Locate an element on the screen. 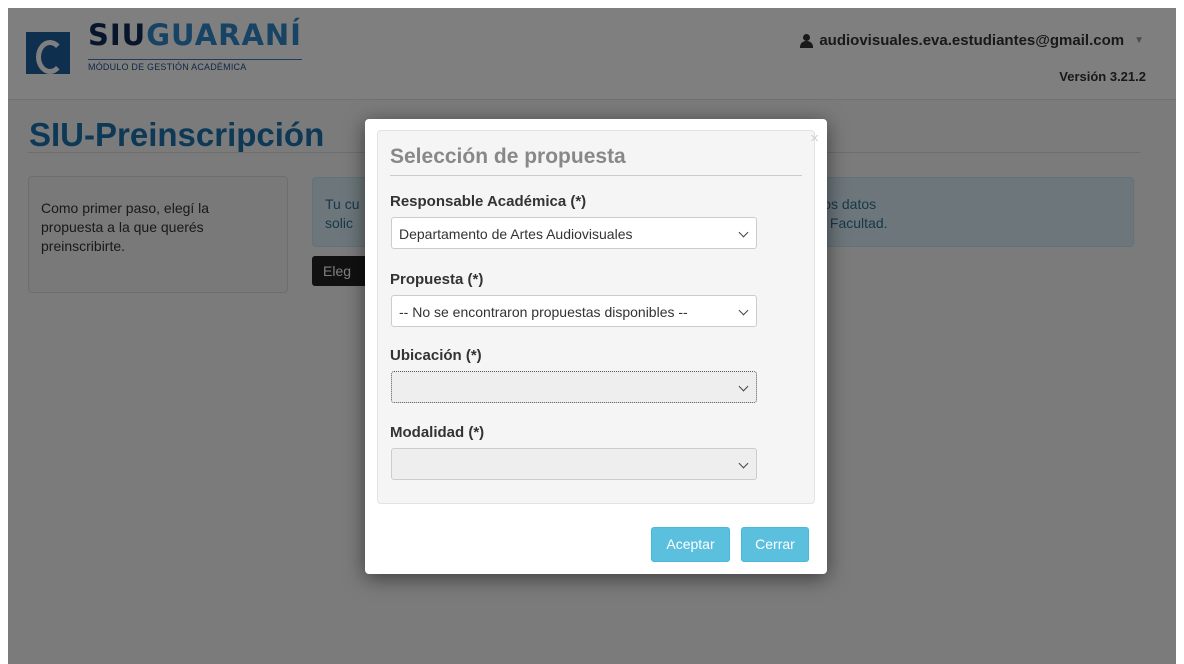  label-propuesta: Propuesta (*) is located at coordinates (437, 279).